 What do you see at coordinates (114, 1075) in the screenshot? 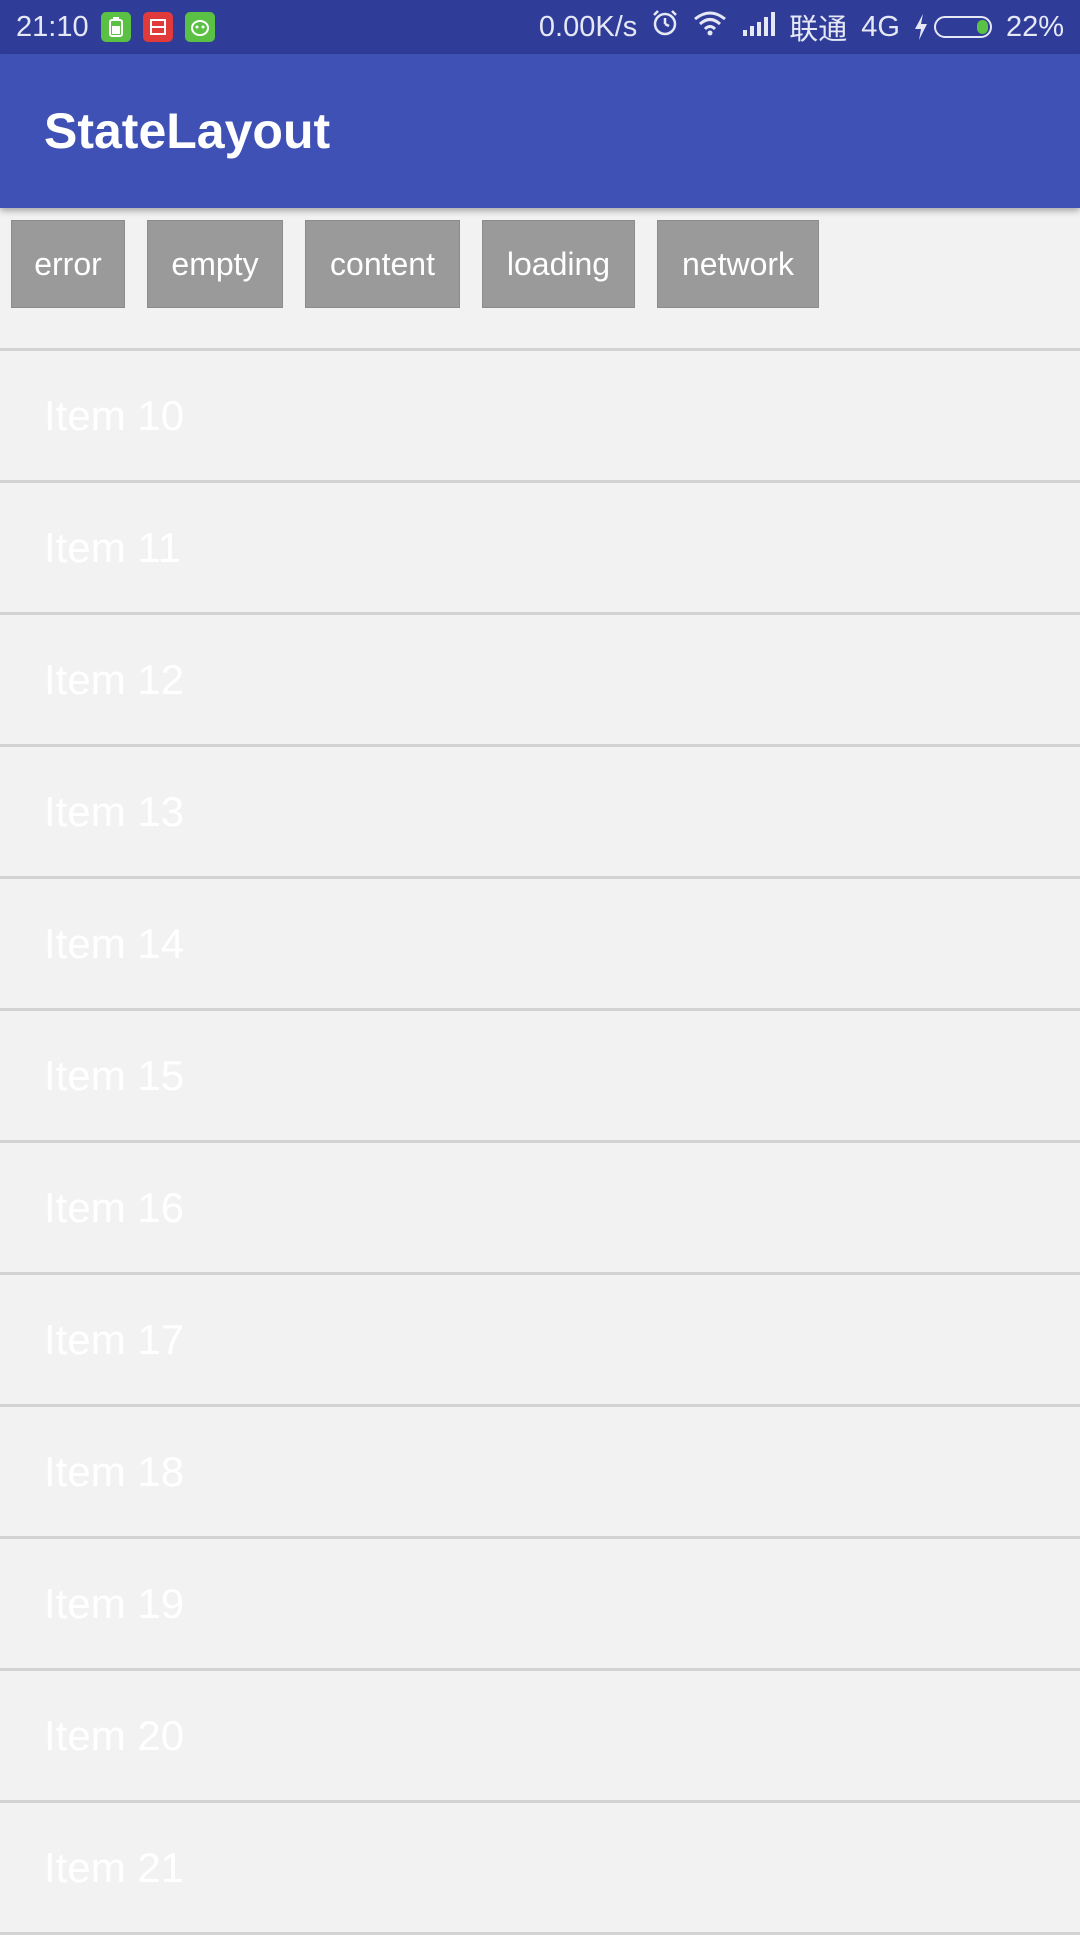
I see `list-item-label: Item 15` at bounding box center [114, 1075].